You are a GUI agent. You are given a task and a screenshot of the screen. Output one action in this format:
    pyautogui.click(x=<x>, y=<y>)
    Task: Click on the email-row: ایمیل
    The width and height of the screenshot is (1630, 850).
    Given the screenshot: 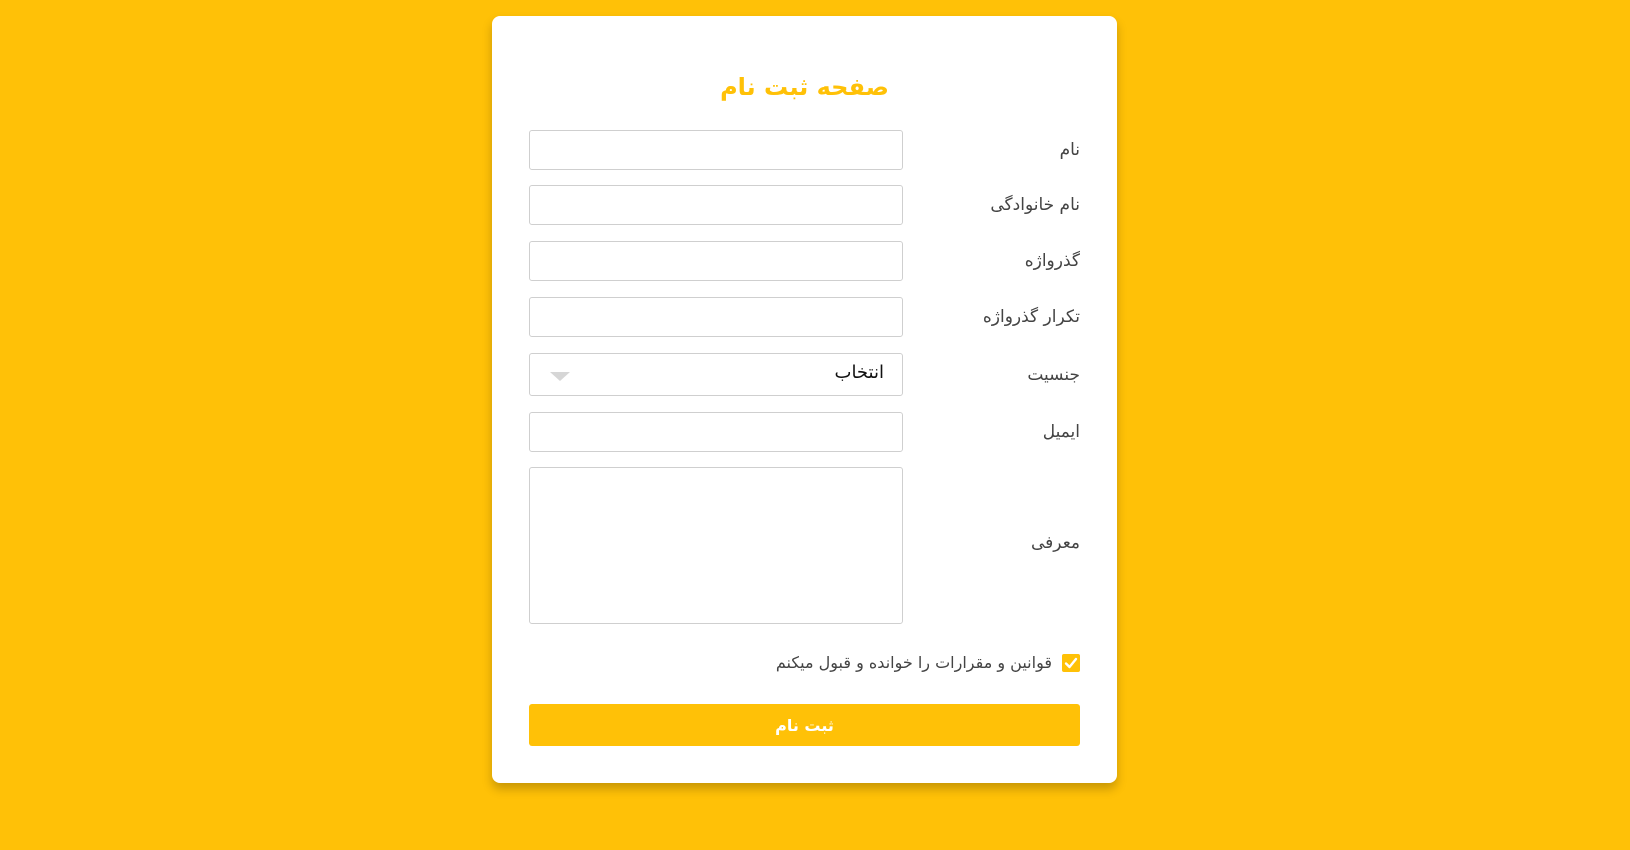 What is the action you would take?
    pyautogui.click(x=804, y=432)
    